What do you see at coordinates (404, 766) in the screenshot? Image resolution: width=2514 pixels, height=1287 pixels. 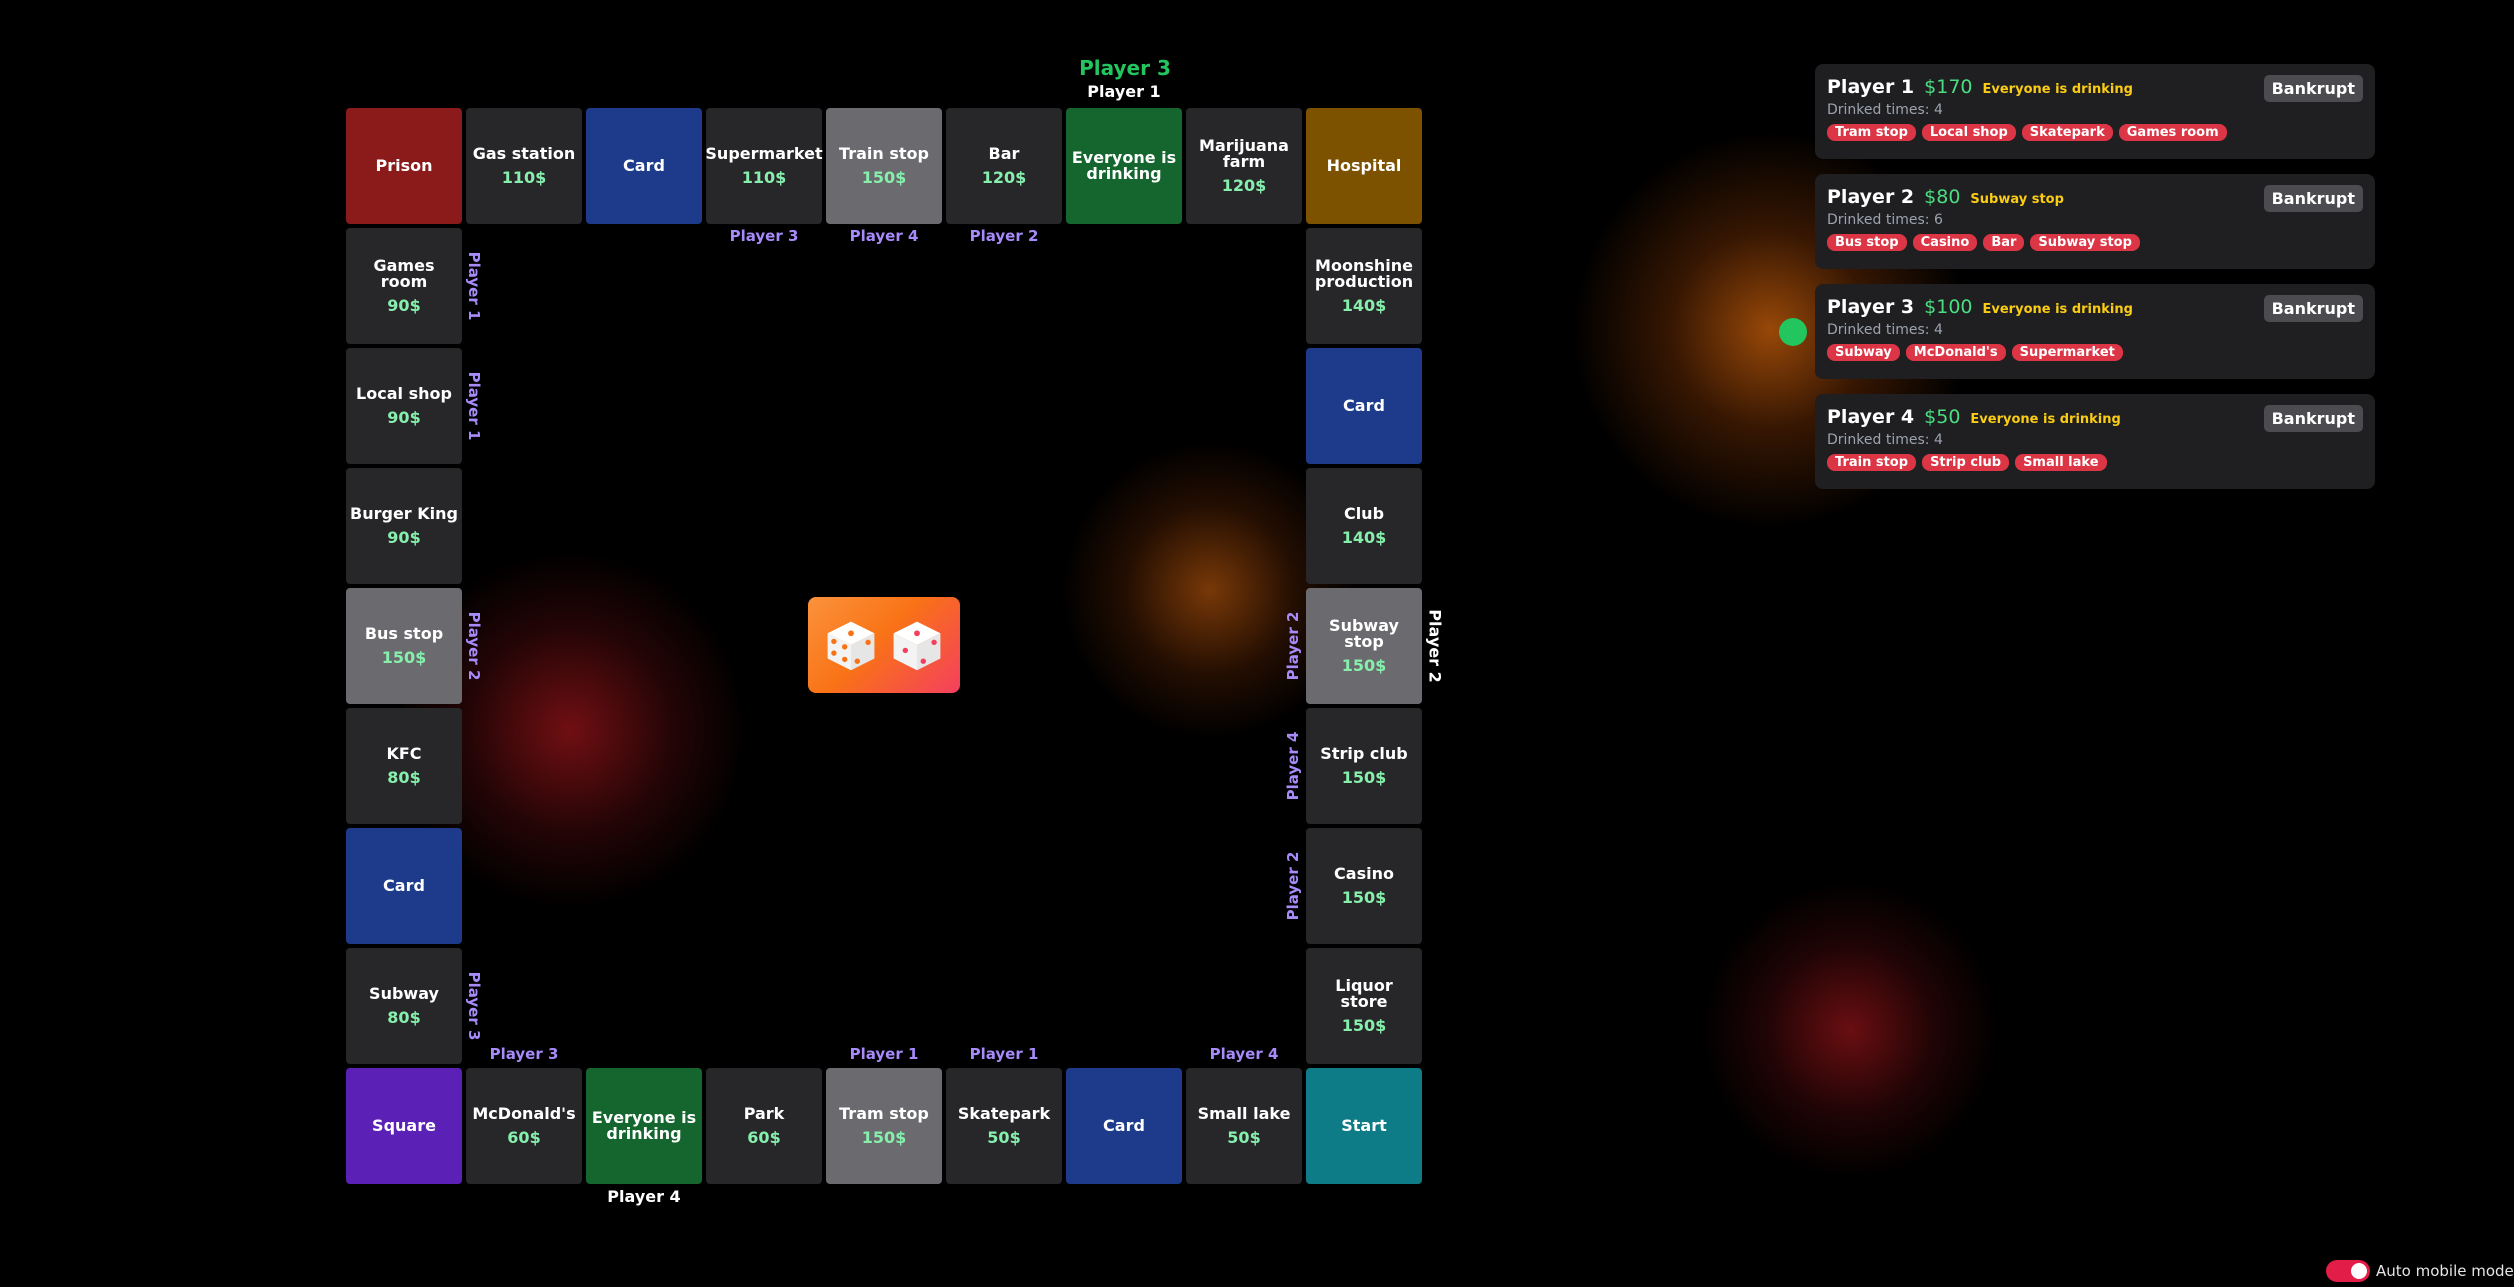 I see `tile-kfc: KFC 80$` at bounding box center [404, 766].